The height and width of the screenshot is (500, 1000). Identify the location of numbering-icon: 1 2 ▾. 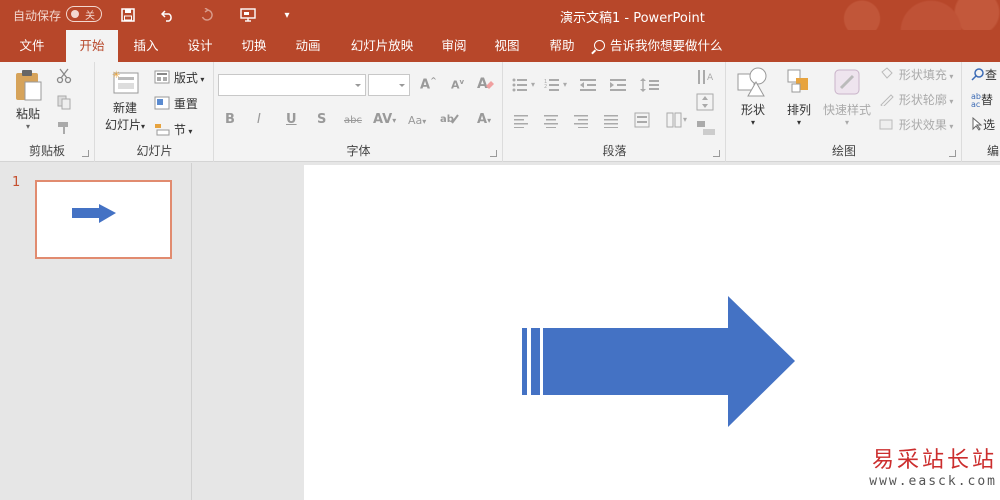
(558, 86).